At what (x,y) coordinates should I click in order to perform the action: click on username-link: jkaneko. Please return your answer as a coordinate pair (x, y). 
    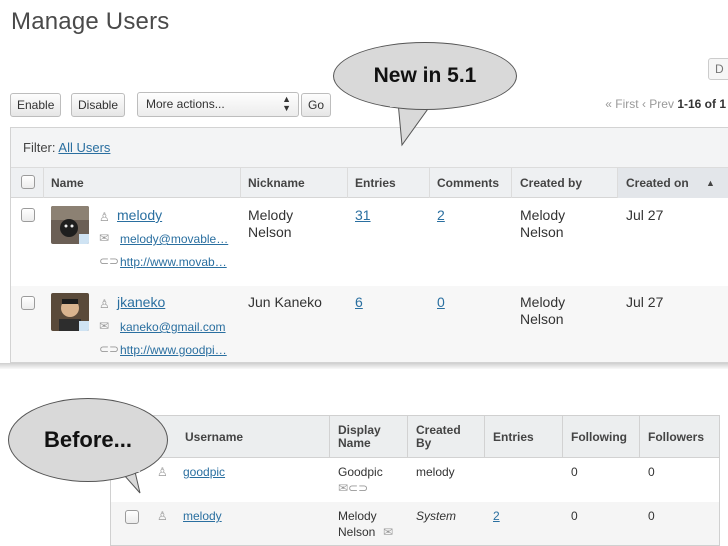
    Looking at the image, I should click on (141, 302).